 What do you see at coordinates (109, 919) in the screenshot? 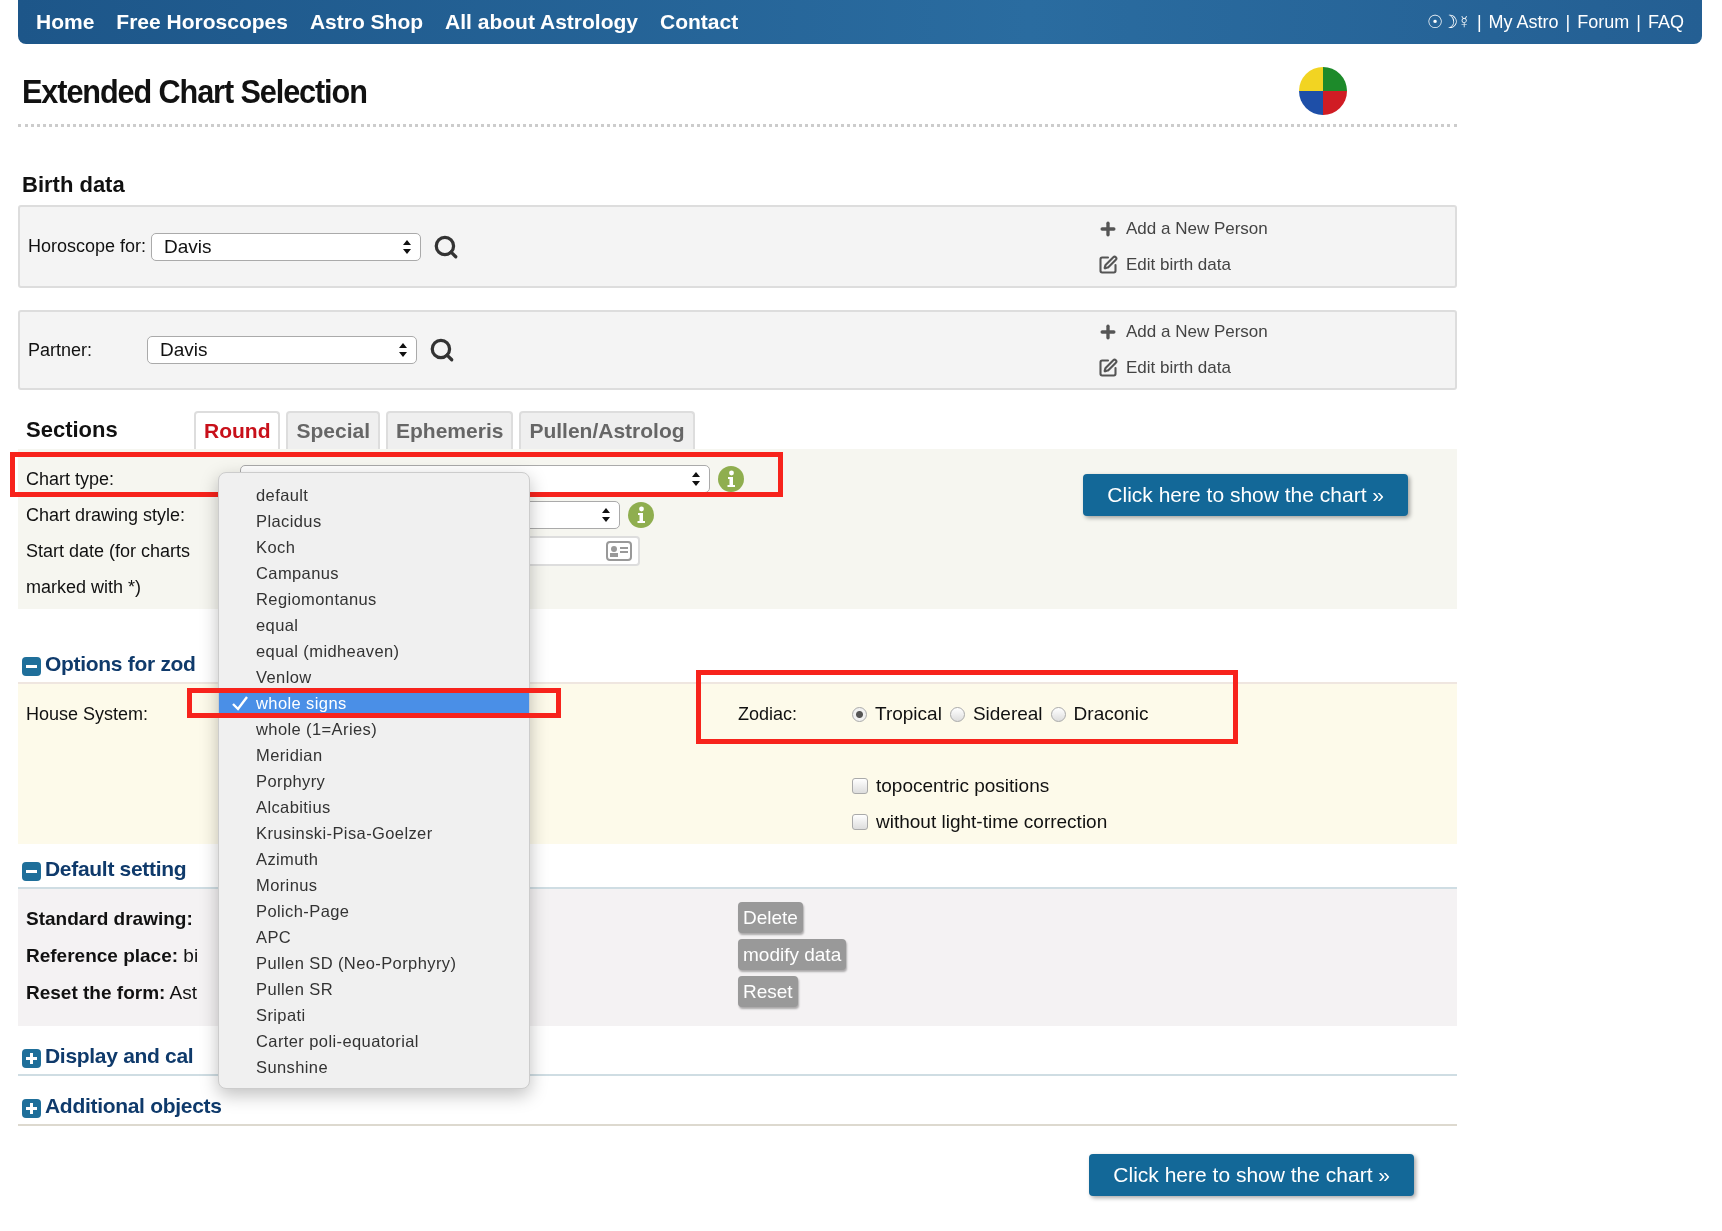
I see `setting-text: Standard drawing:` at bounding box center [109, 919].